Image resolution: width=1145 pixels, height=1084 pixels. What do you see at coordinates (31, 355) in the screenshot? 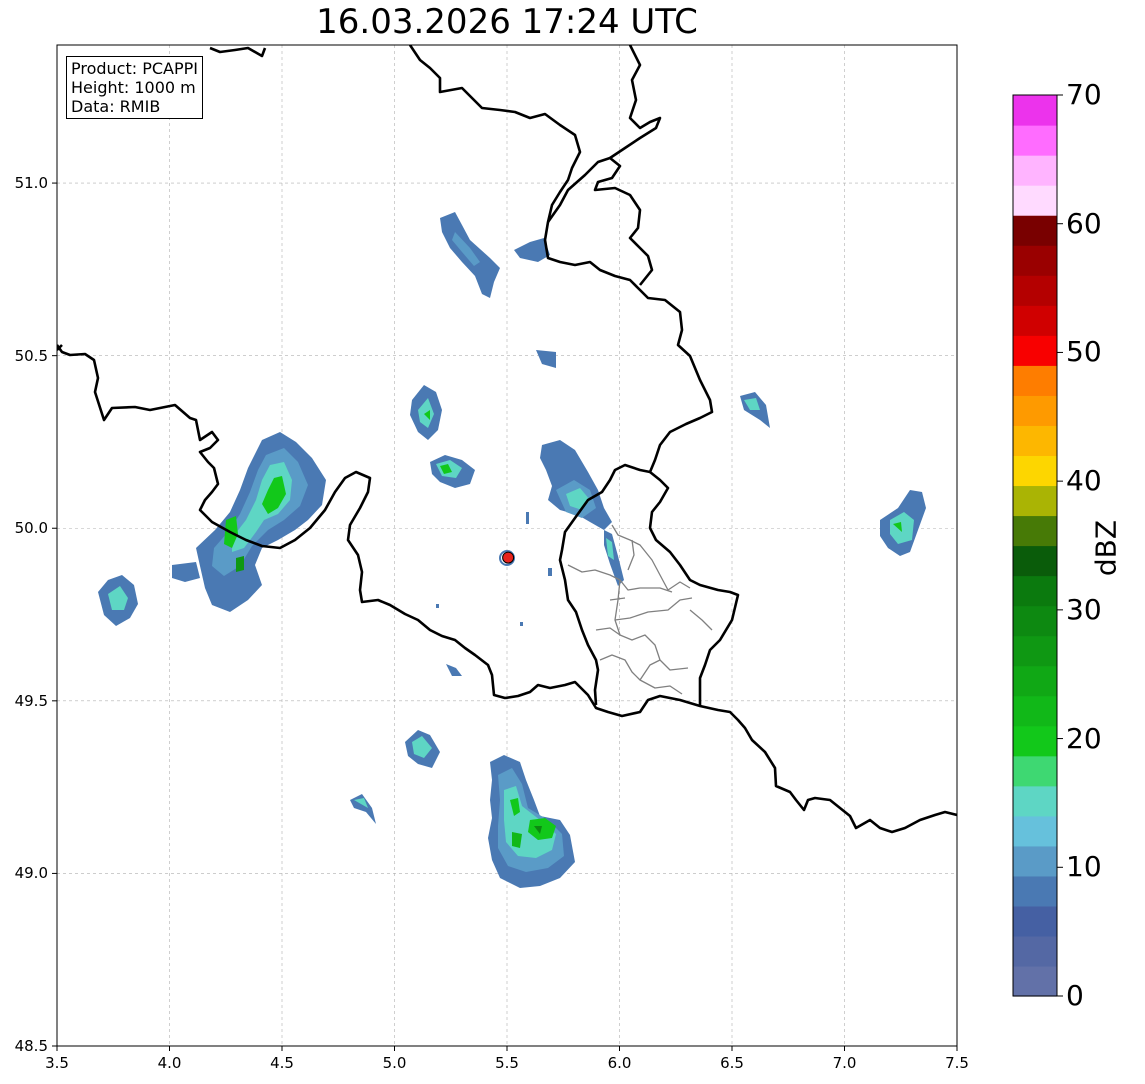
I see `lat-tick-label: 50.5` at bounding box center [31, 355].